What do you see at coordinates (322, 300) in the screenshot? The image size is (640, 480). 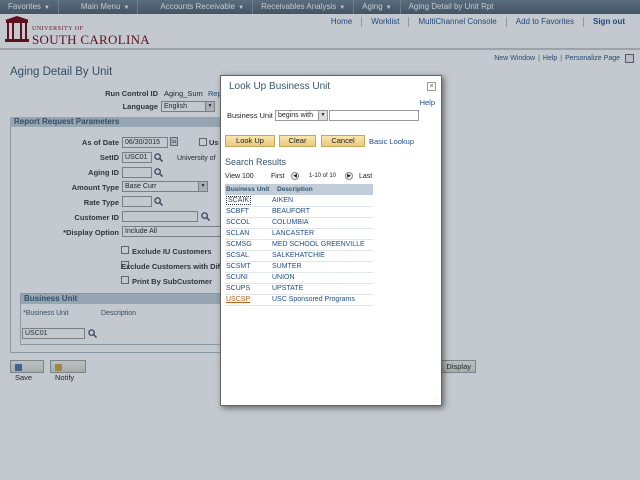 I see `row-desc: USC Sponsored Programs` at bounding box center [322, 300].